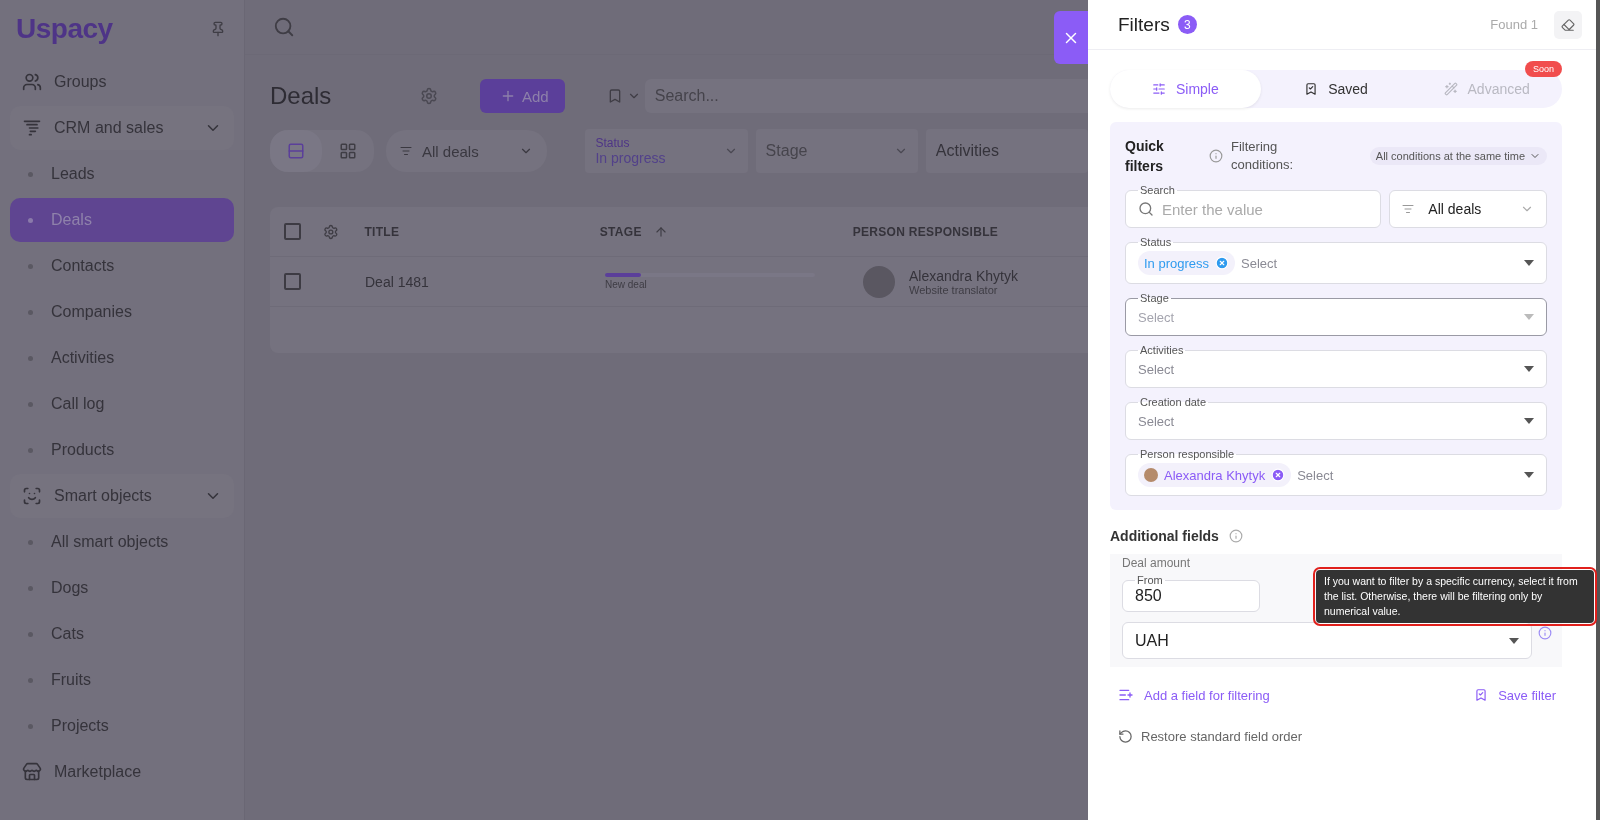  What do you see at coordinates (1215, 475) in the screenshot?
I see `filter-chip: Alexandra Khytyk` at bounding box center [1215, 475].